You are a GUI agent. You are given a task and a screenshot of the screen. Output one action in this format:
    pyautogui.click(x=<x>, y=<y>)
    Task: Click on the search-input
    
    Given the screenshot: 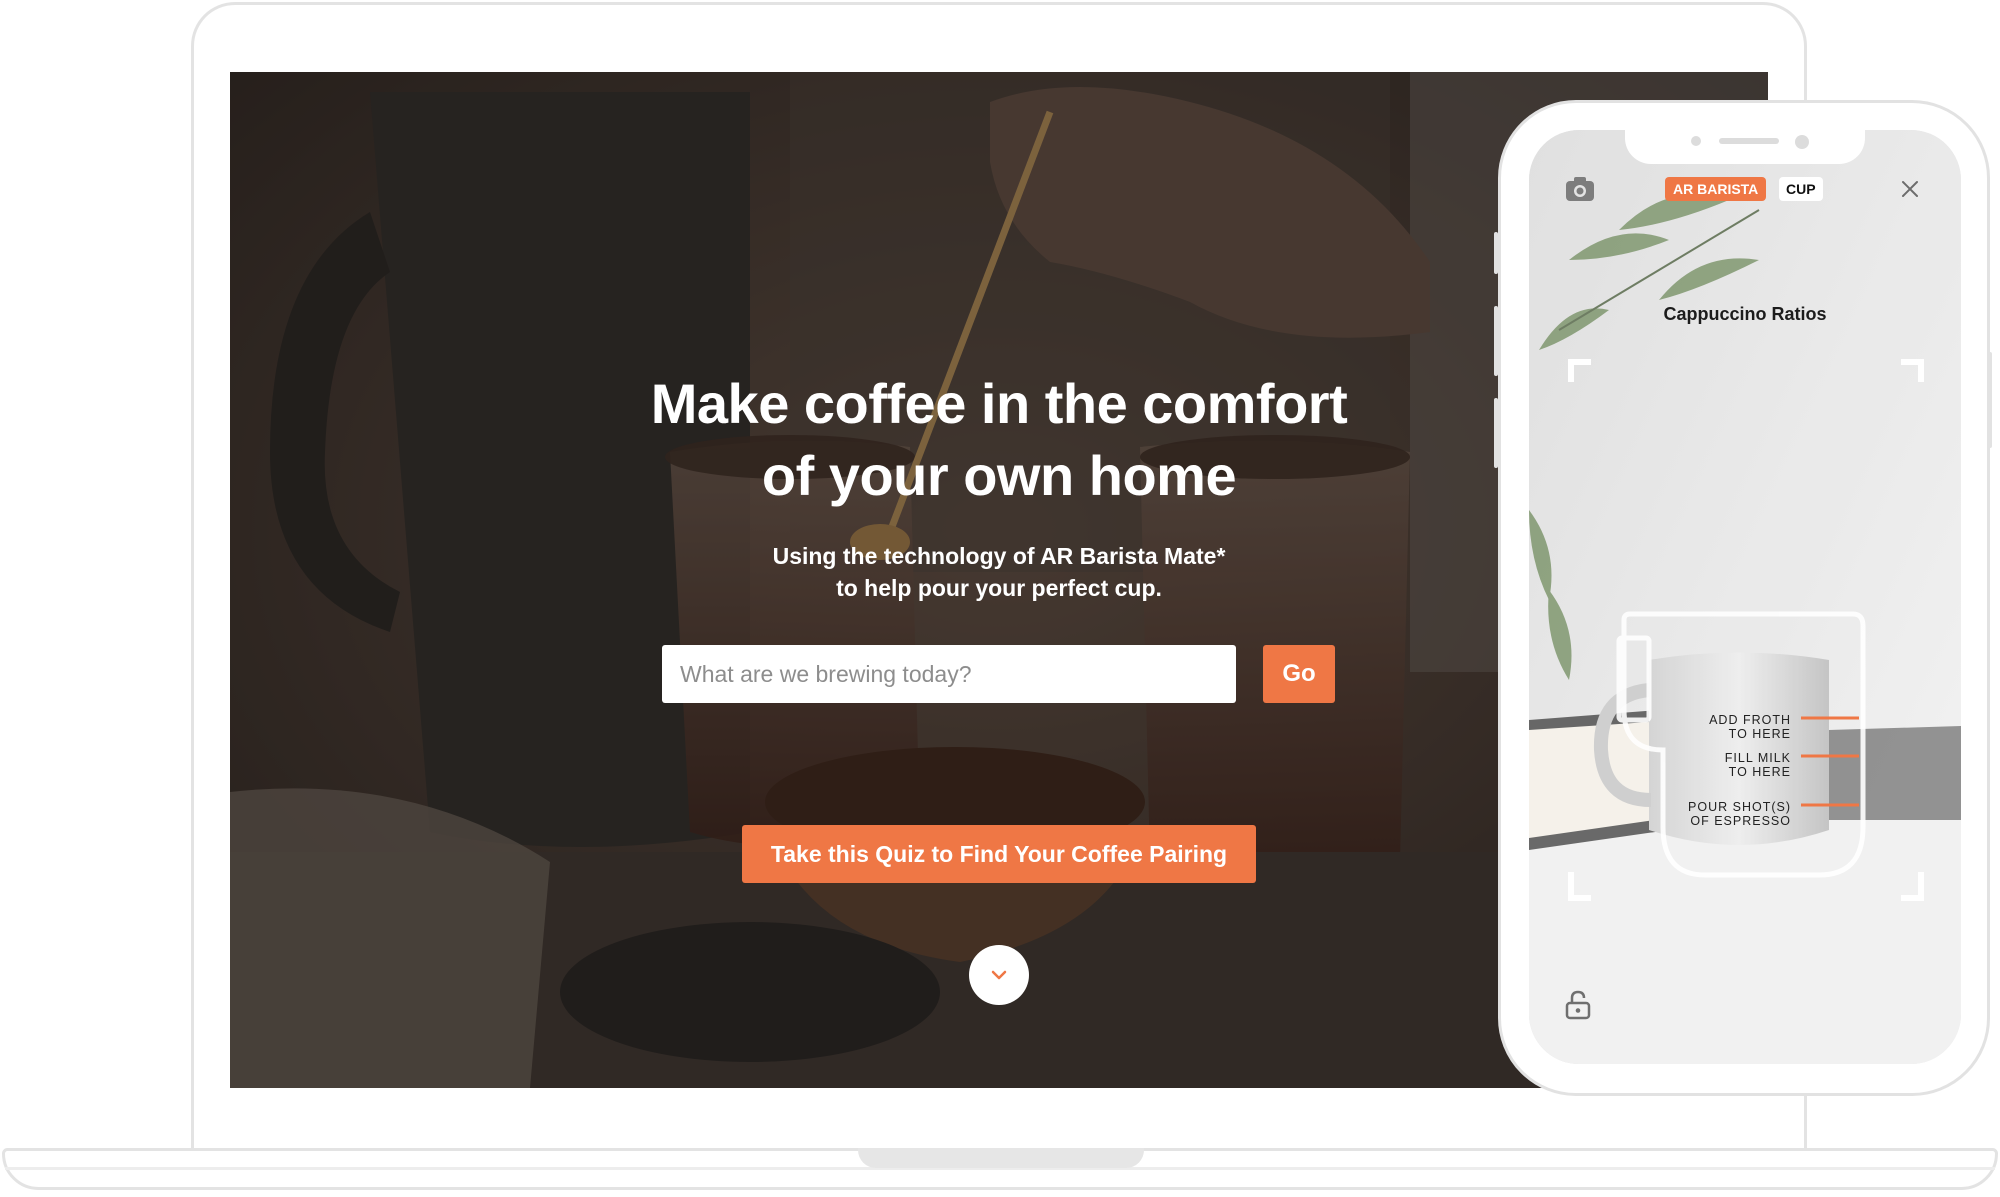 What is the action you would take?
    pyautogui.click(x=949, y=674)
    